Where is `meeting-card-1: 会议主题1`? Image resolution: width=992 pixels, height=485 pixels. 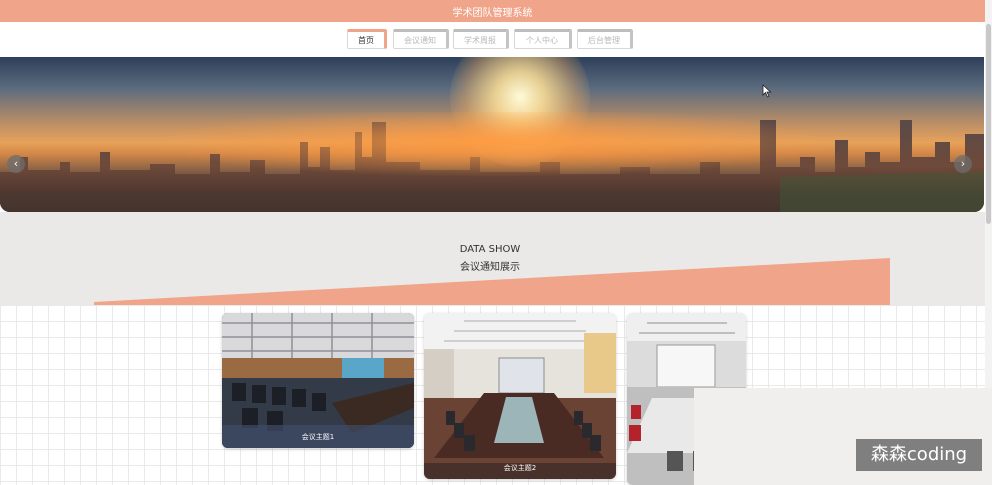 meeting-card-1: 会议主题1 is located at coordinates (318, 380).